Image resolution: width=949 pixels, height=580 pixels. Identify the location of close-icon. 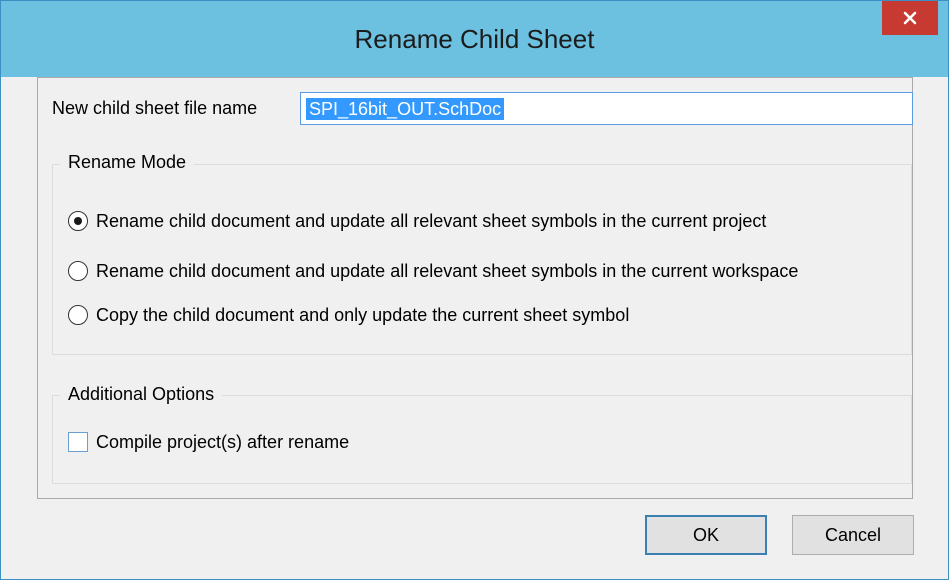
(910, 18).